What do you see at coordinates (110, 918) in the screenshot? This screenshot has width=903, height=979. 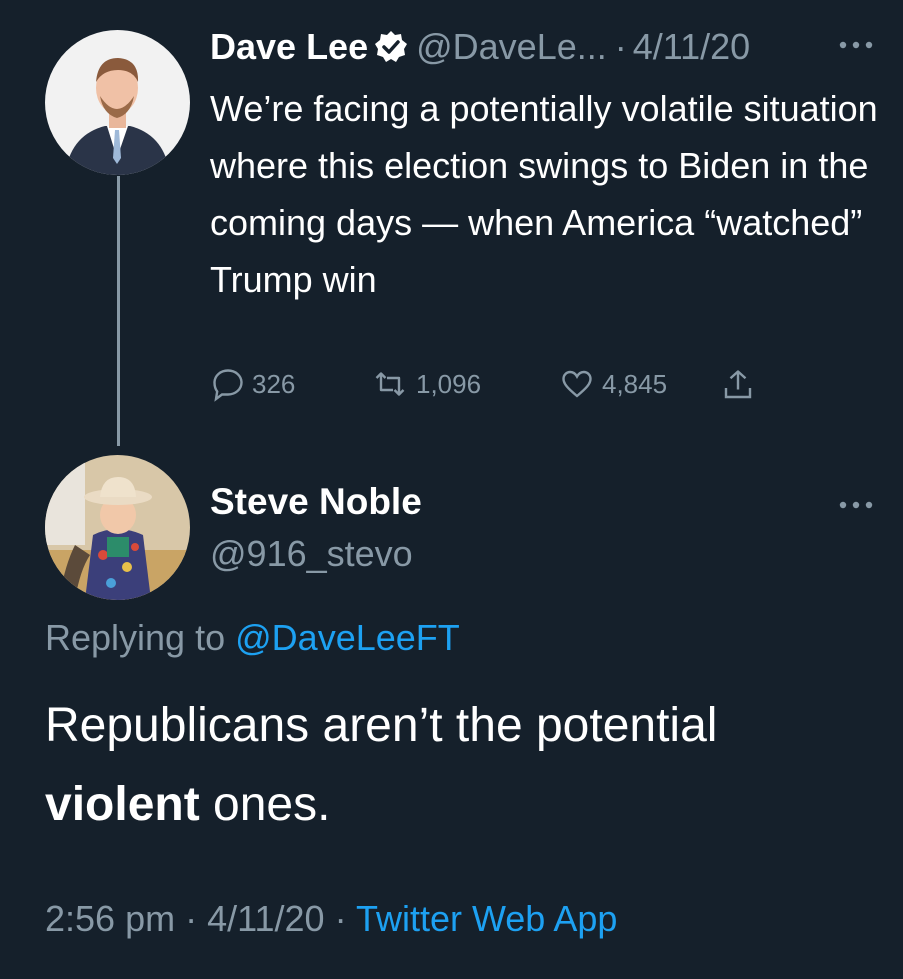 I see `tweet-time: 2:56 pm` at bounding box center [110, 918].